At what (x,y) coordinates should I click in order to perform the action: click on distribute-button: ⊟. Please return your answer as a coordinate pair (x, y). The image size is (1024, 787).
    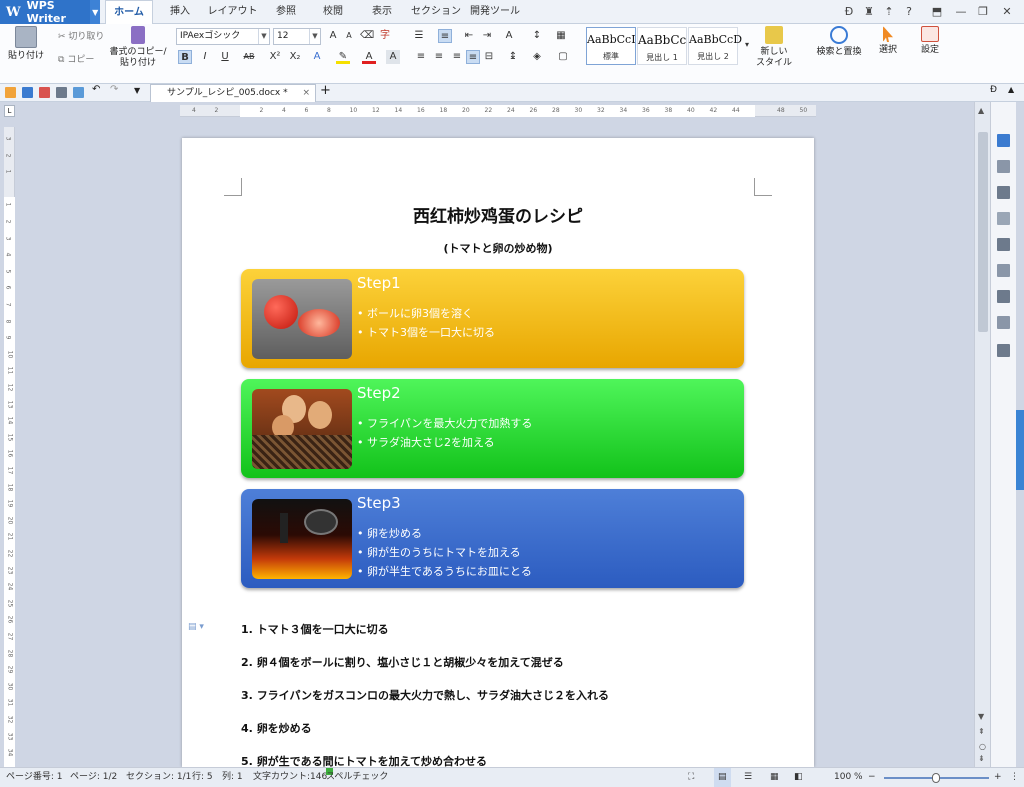
    Looking at the image, I should click on (489, 57).